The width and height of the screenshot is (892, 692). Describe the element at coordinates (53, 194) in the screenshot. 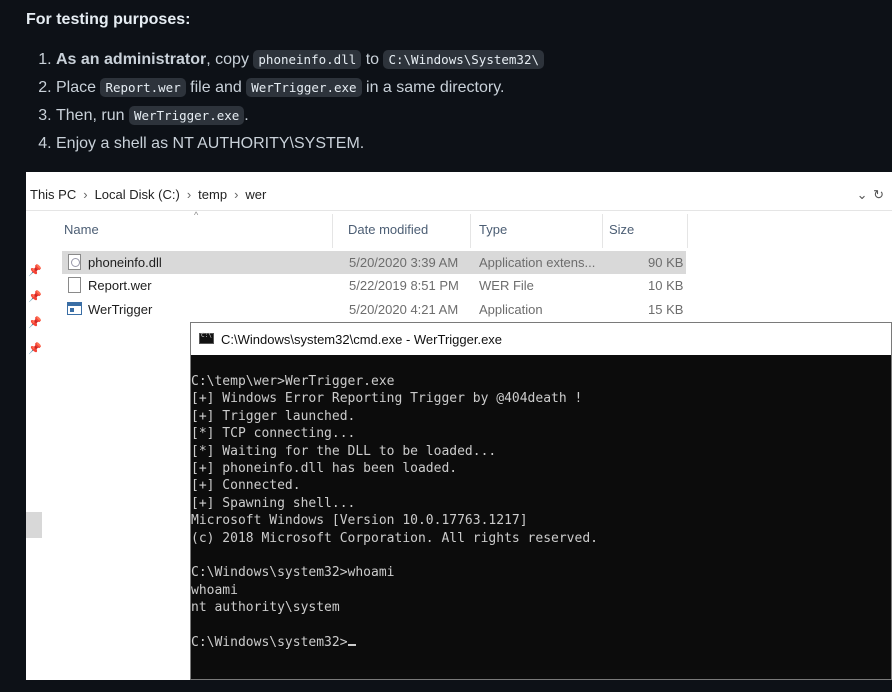

I see `breadcrumb-item: This PC` at that location.